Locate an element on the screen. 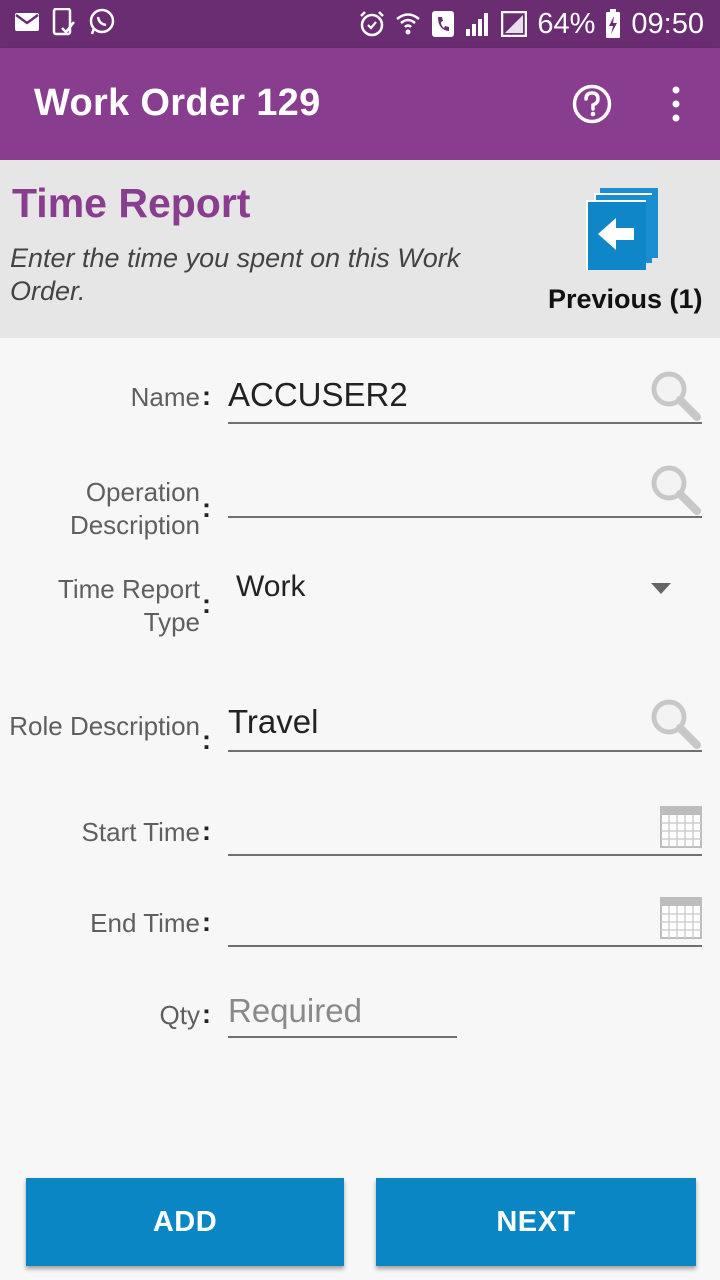 This screenshot has height=1280, width=720. role-description-field is located at coordinates (465, 751).